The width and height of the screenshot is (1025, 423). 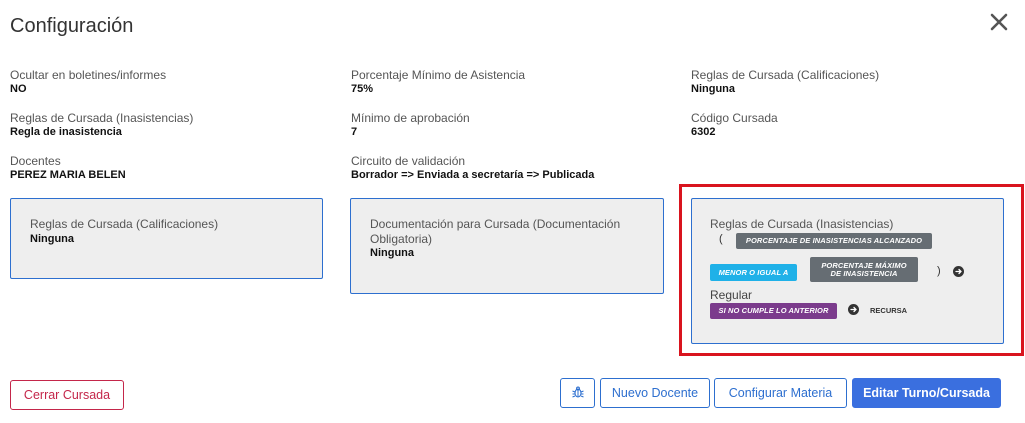 I want to click on configure-subject-button: Configurar Materia, so click(x=780, y=393).